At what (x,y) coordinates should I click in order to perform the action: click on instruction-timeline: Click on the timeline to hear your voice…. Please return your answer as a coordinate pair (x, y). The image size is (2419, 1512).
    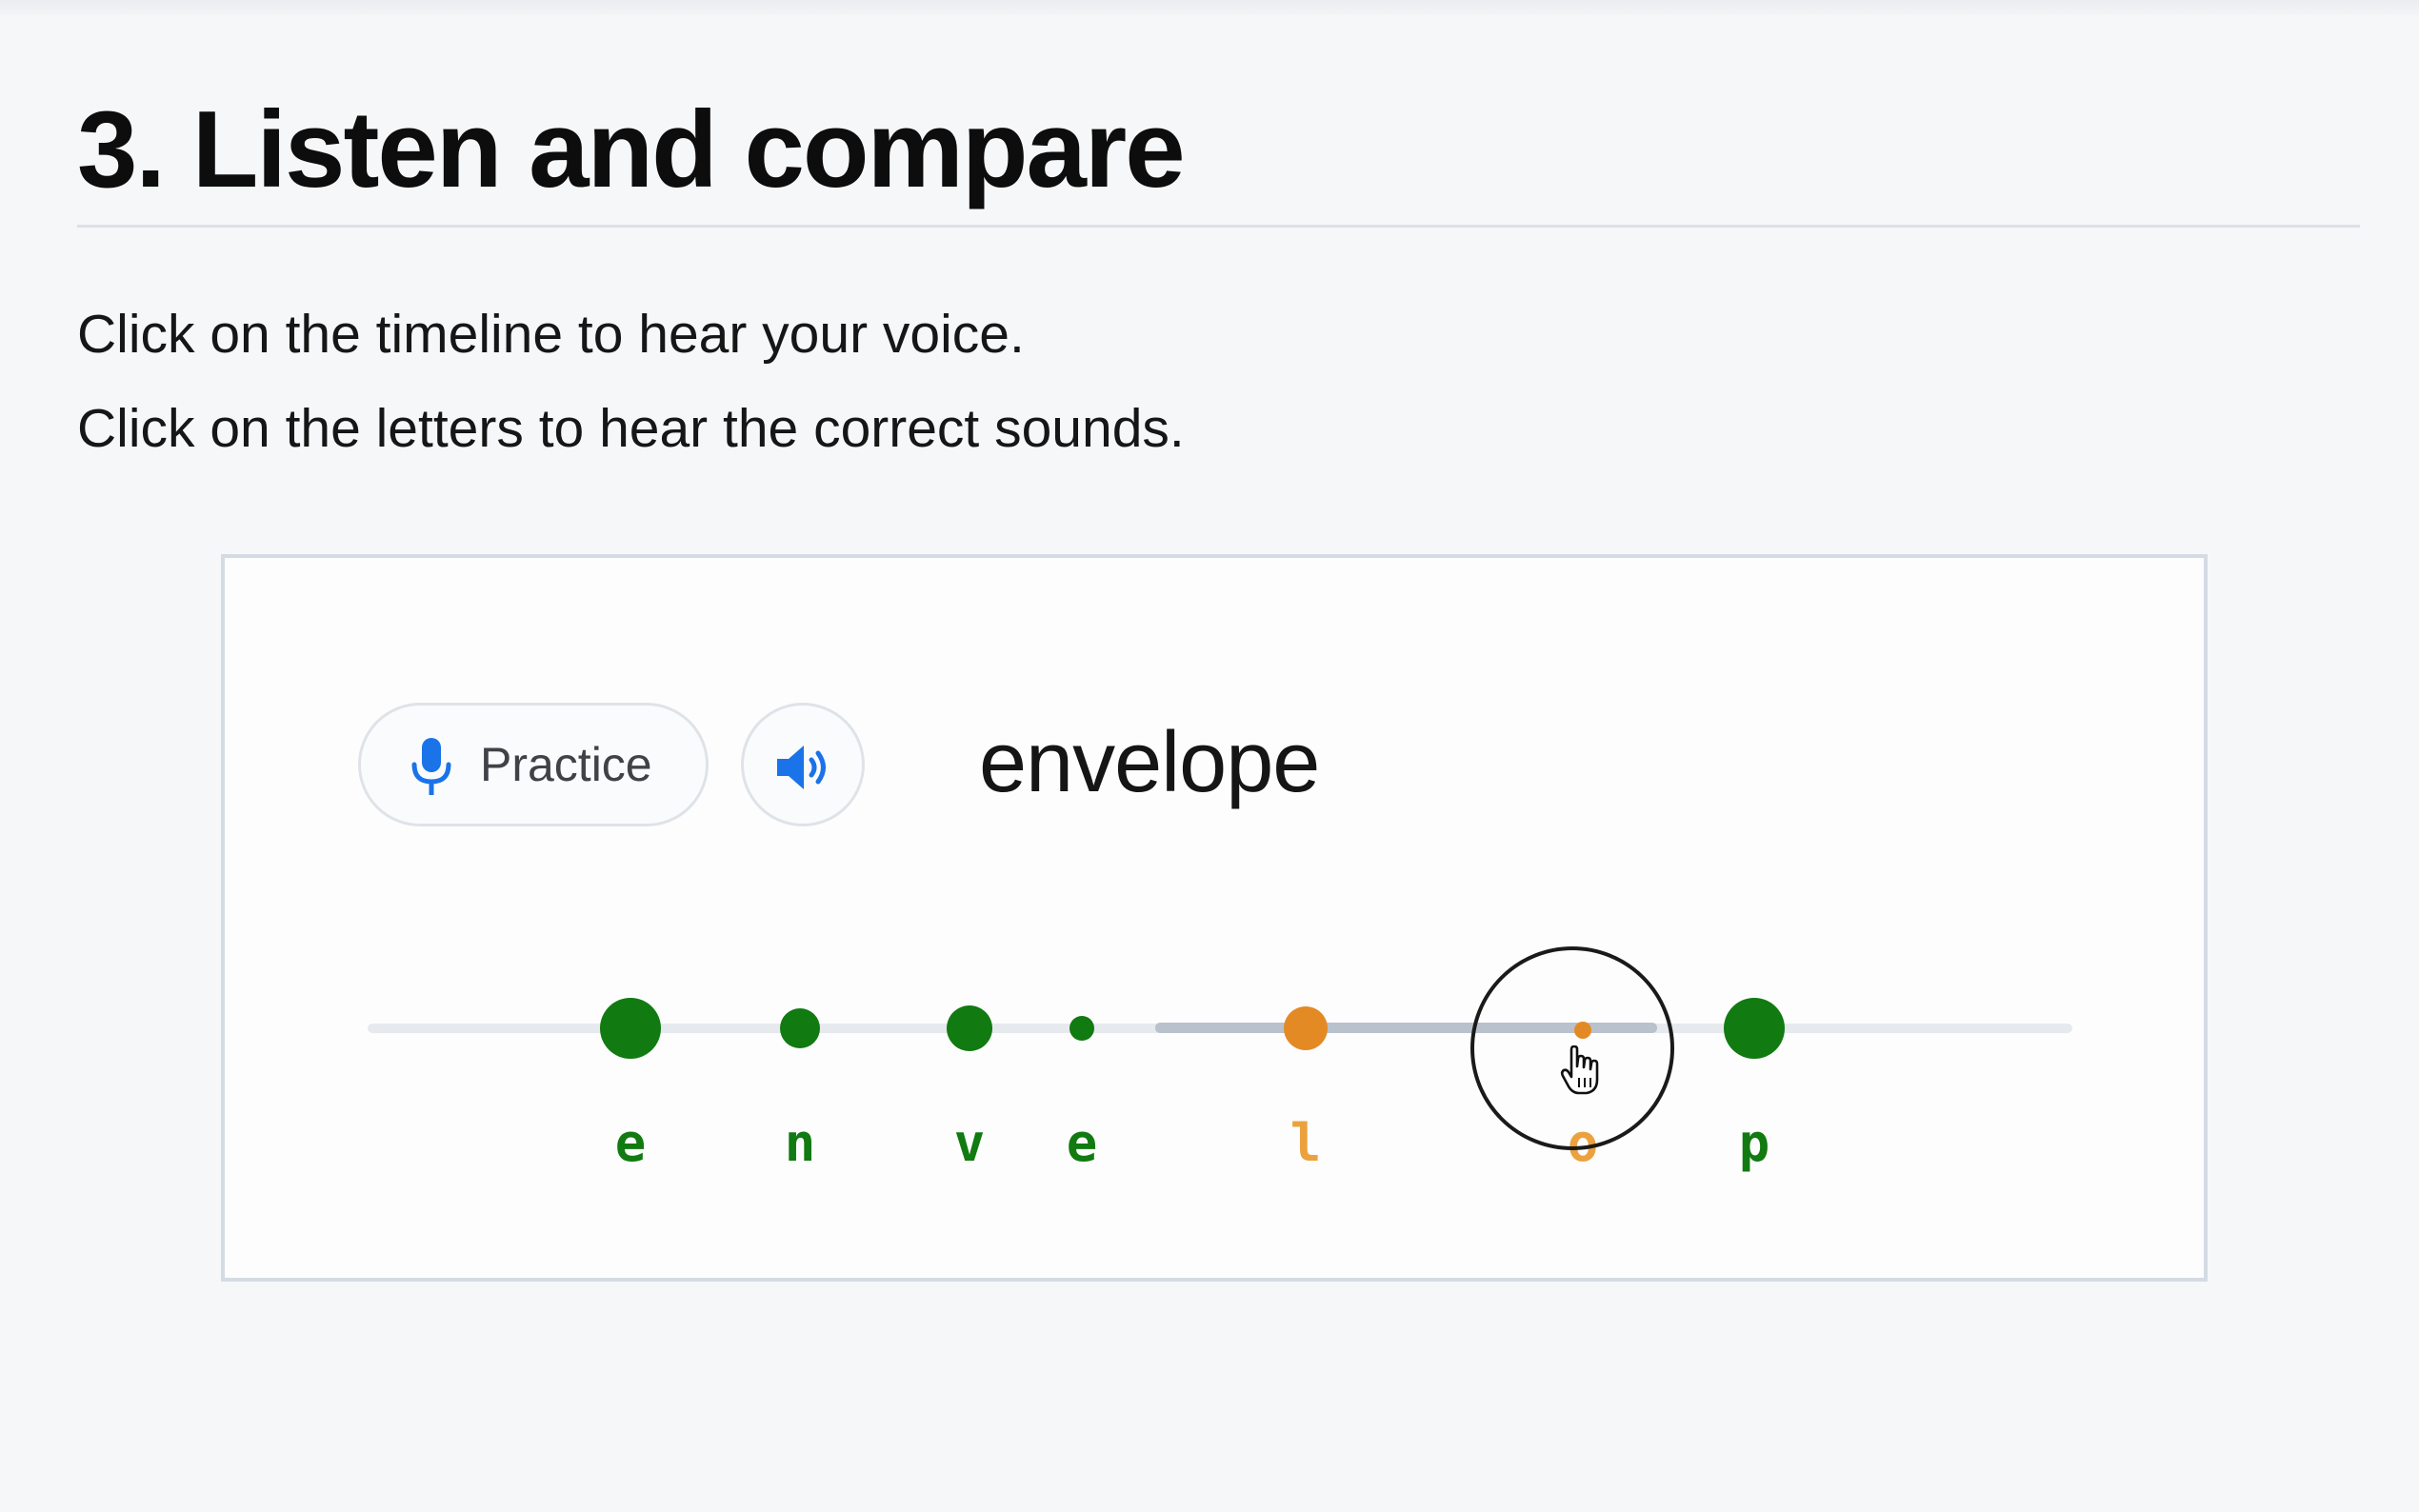
    Looking at the image, I should click on (551, 334).